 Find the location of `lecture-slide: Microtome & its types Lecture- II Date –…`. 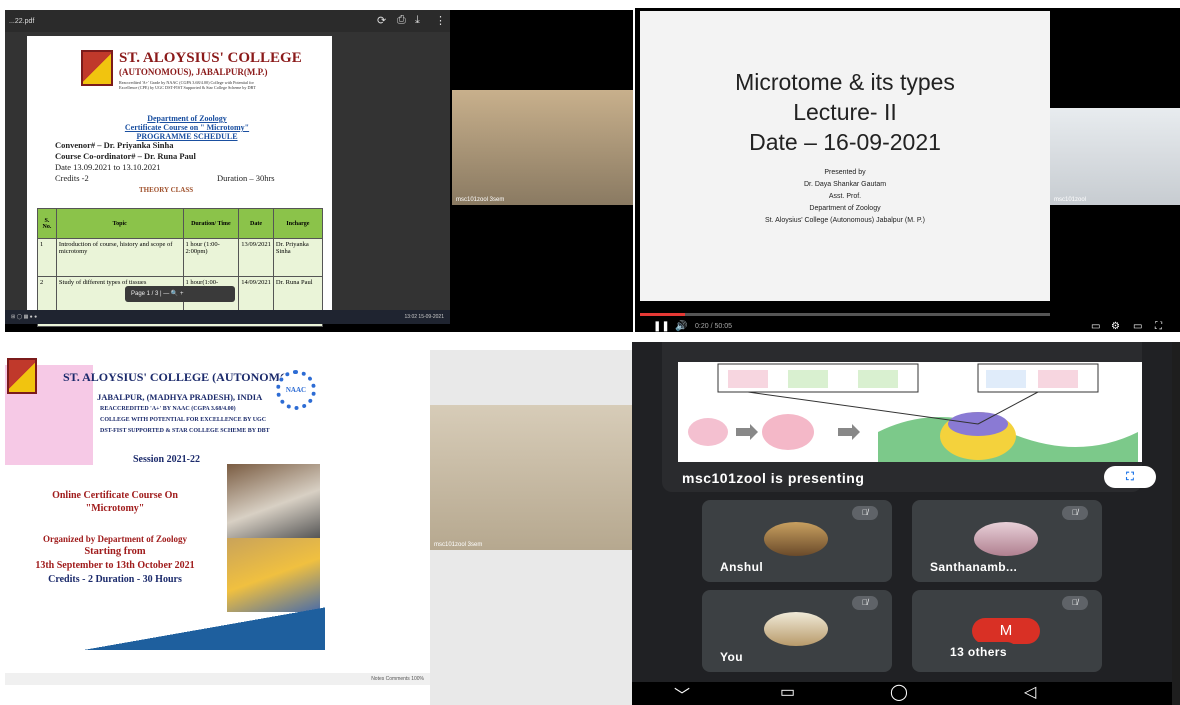

lecture-slide: Microtome & its types Lecture- II Date –… is located at coordinates (845, 156).